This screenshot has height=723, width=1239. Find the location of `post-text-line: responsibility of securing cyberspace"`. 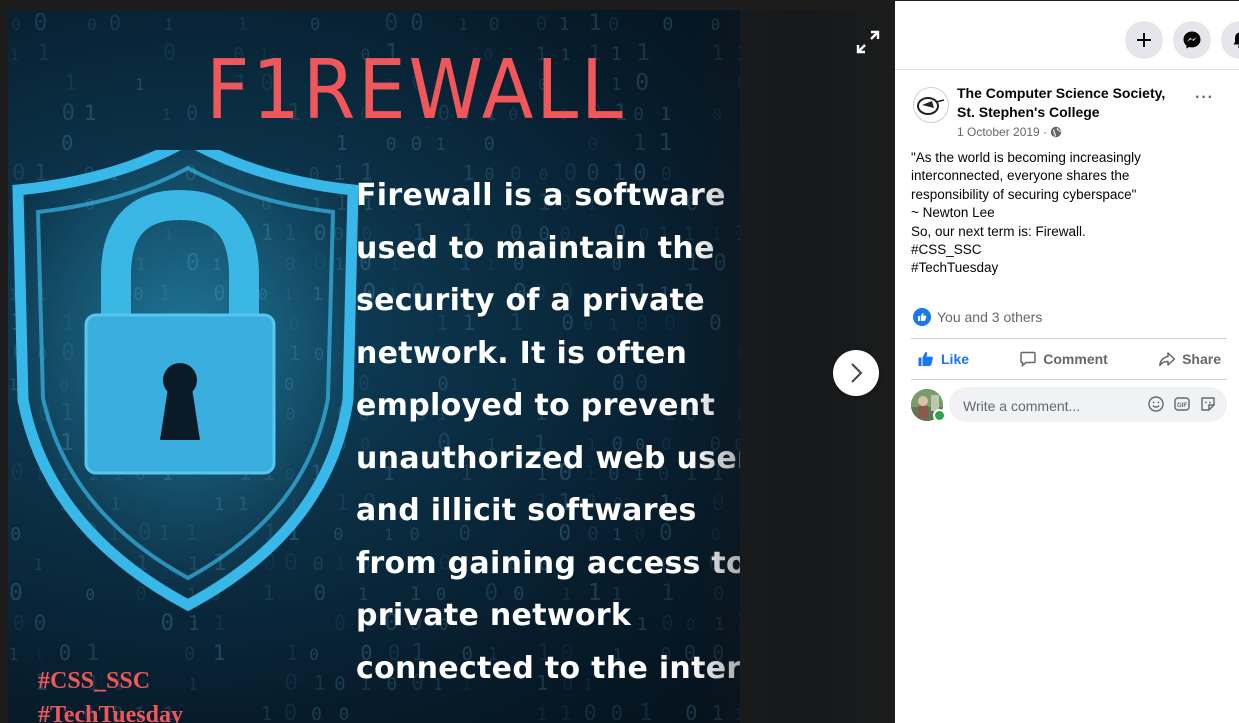

post-text-line: responsibility of securing cyberspace" is located at coordinates (1024, 194).